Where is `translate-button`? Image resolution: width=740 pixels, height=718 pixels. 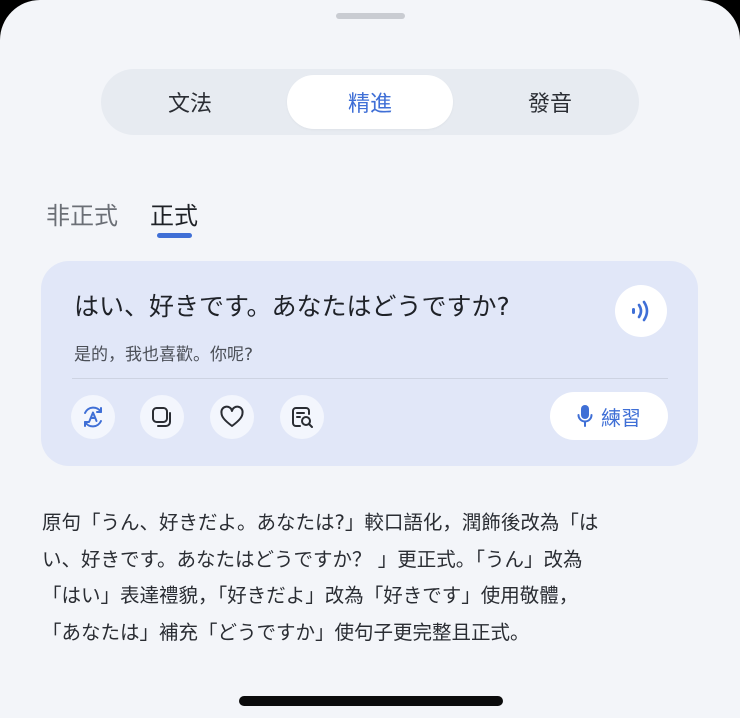
translate-button is located at coordinates (93, 417).